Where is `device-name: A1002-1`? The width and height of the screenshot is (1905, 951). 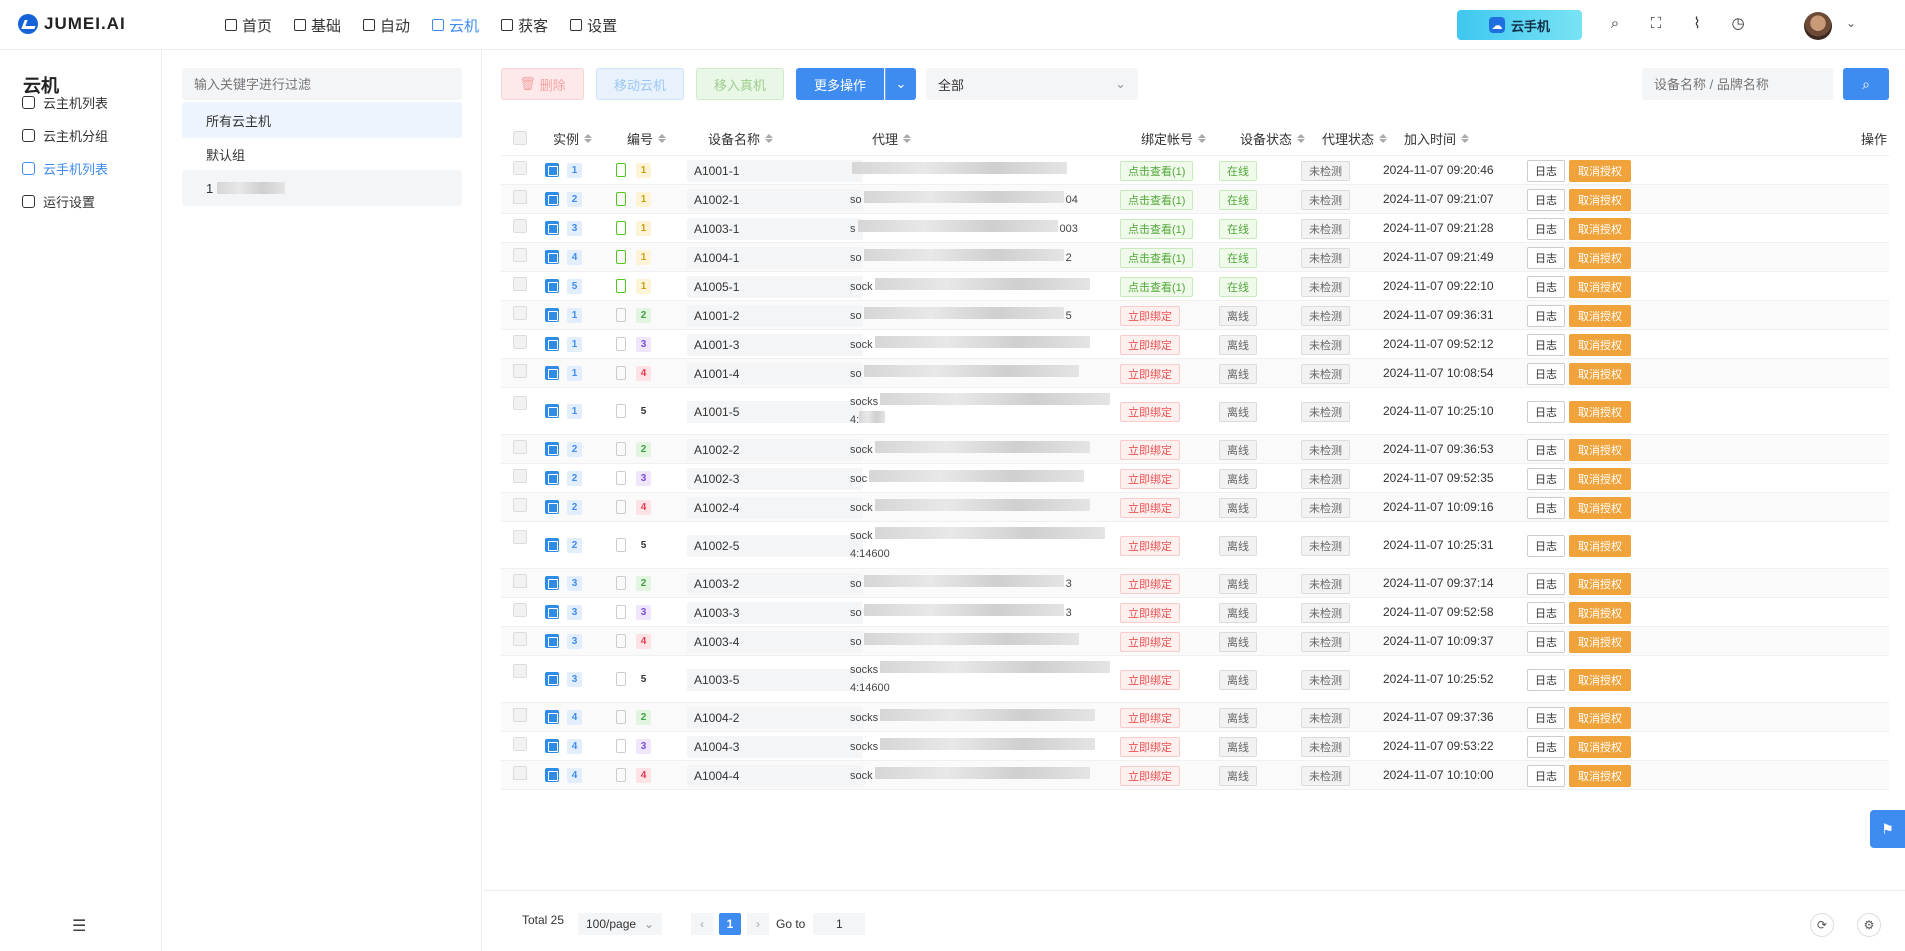
device-name: A1002-1 is located at coordinates (775, 199).